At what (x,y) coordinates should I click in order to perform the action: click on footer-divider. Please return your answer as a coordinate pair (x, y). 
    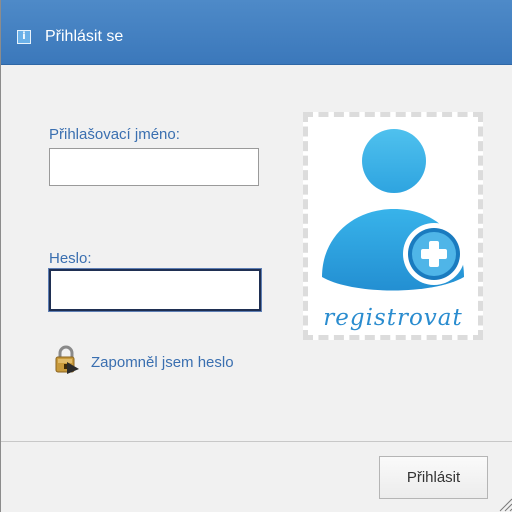
    Looking at the image, I should click on (256, 441).